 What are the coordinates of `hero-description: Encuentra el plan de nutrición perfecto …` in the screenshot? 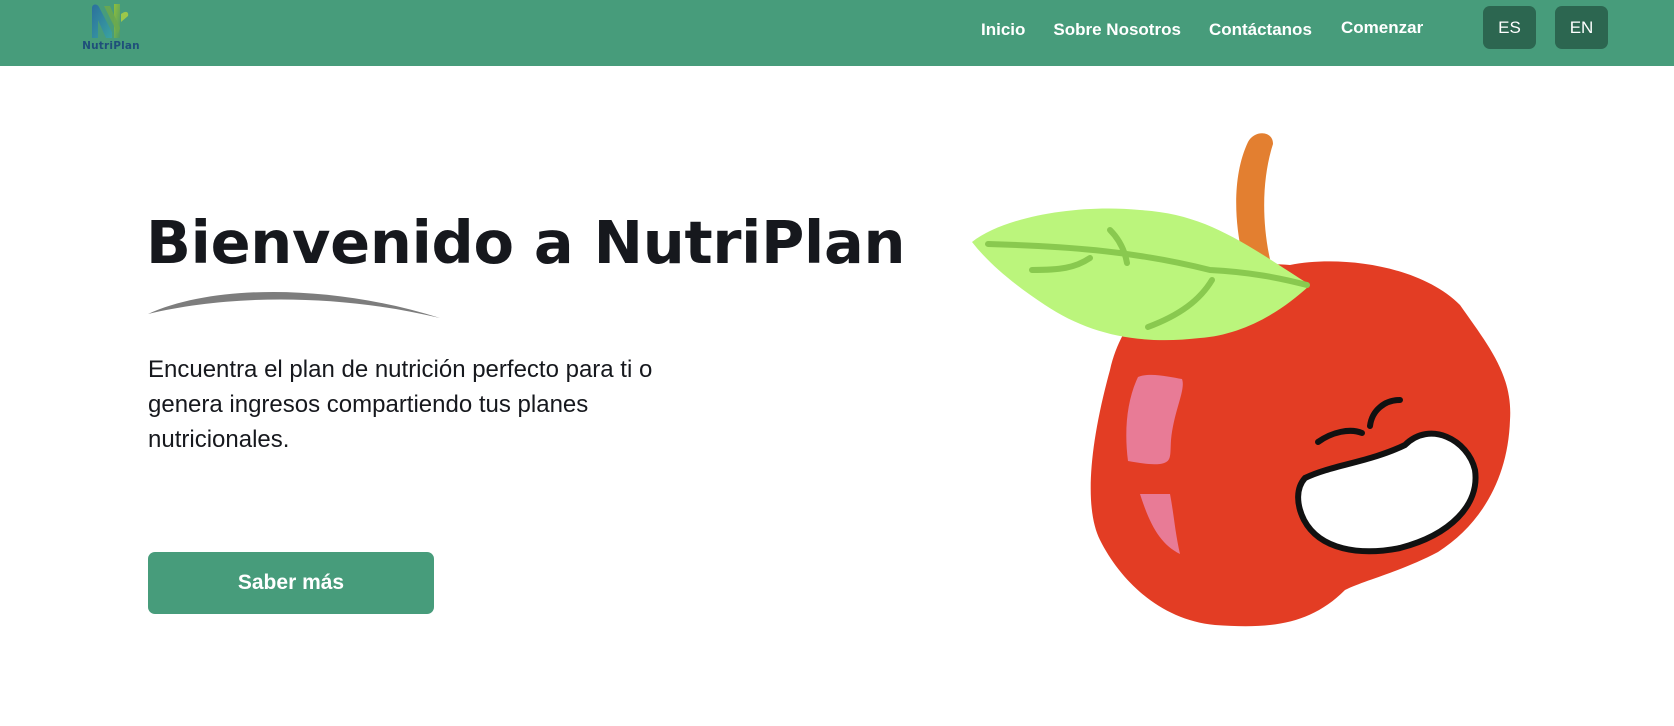 It's located at (400, 404).